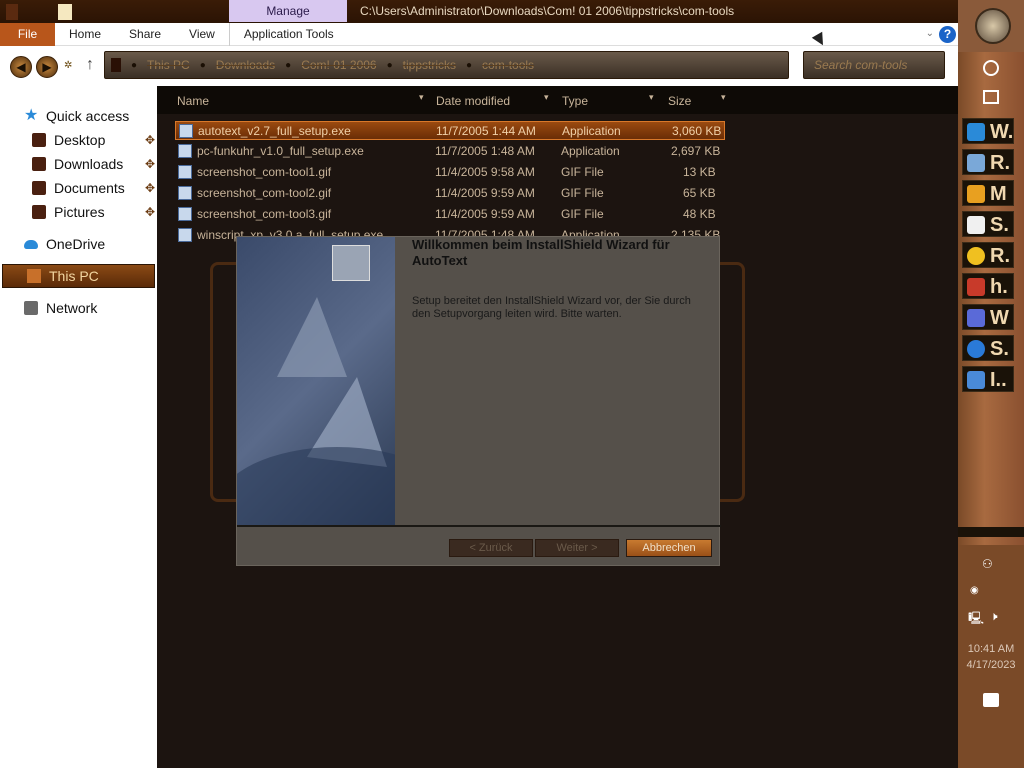 This screenshot has height=768, width=1024. What do you see at coordinates (338, 65) in the screenshot?
I see `breadcrumb-com-2006: Com! 01 2006` at bounding box center [338, 65].